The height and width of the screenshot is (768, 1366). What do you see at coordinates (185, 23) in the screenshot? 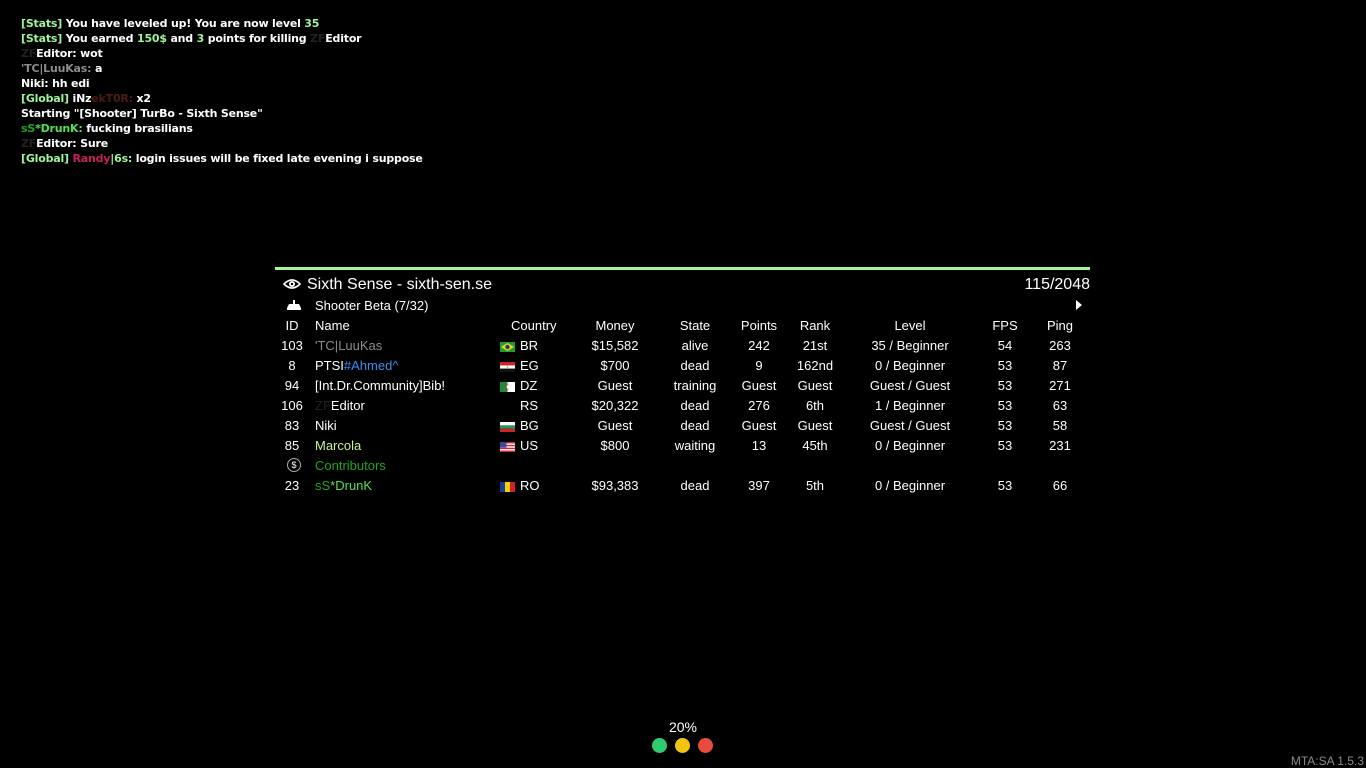
I see `chat-segment: You have leveled up! You are now level` at bounding box center [185, 23].